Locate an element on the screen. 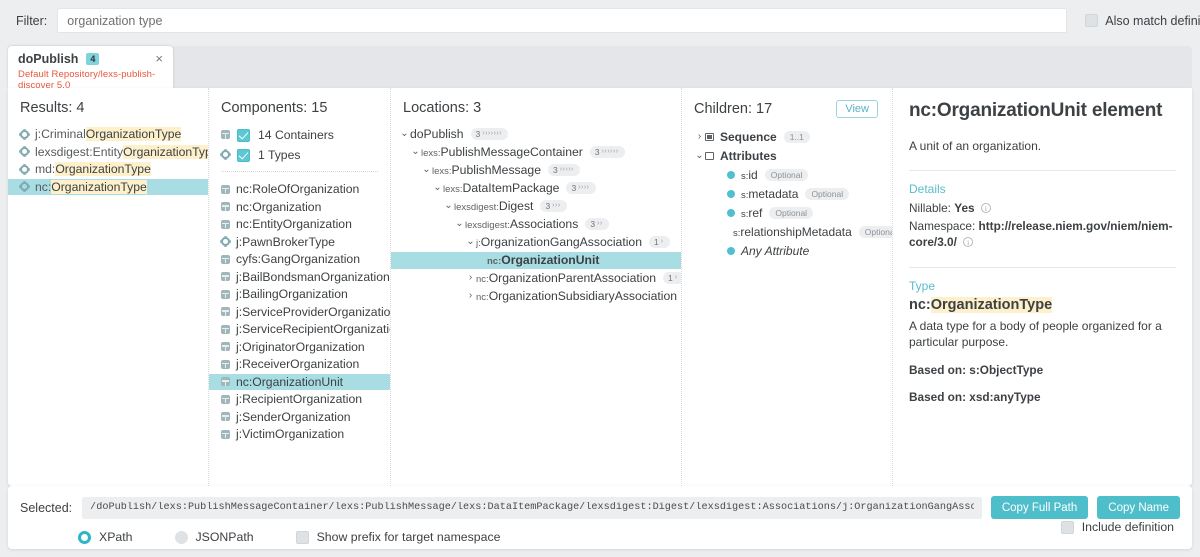  type-name: nc:OrganizationType is located at coordinates (1042, 305).